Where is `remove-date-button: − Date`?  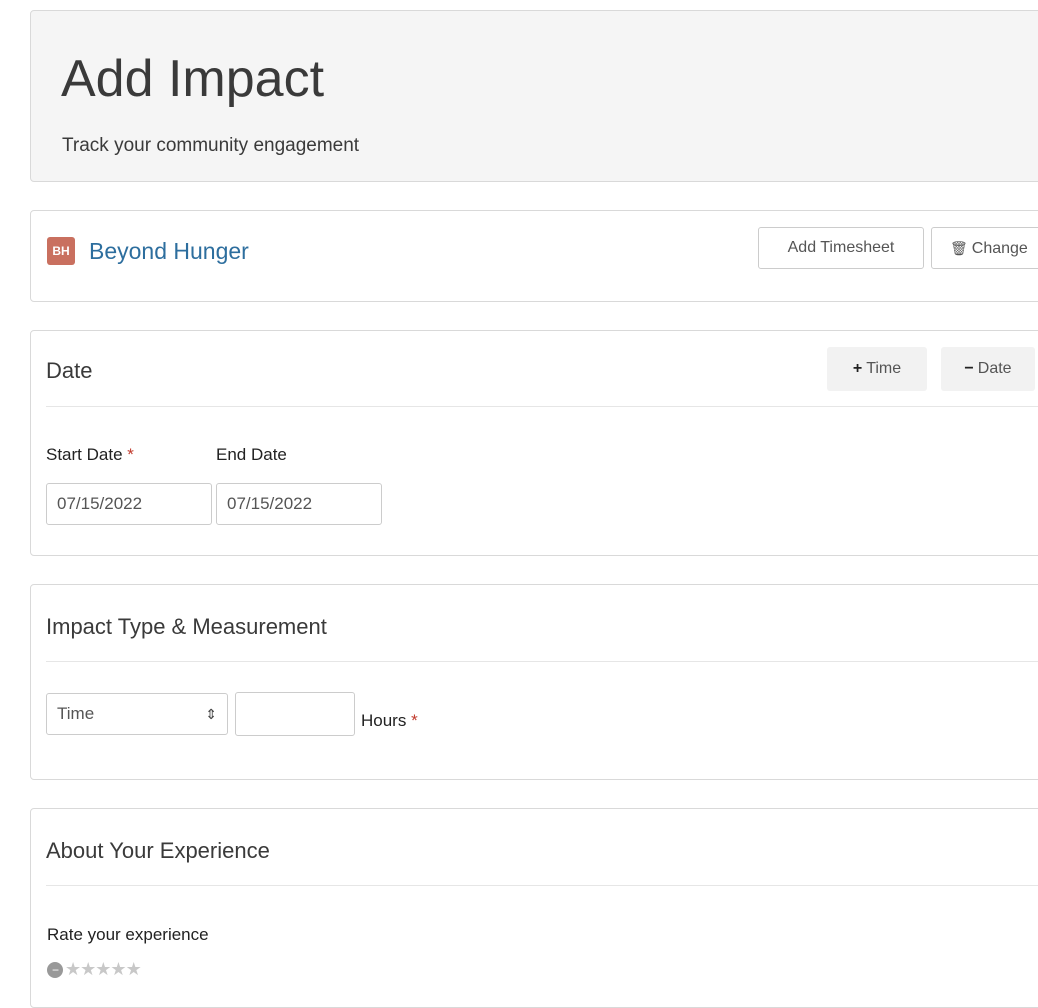 remove-date-button: − Date is located at coordinates (988, 369).